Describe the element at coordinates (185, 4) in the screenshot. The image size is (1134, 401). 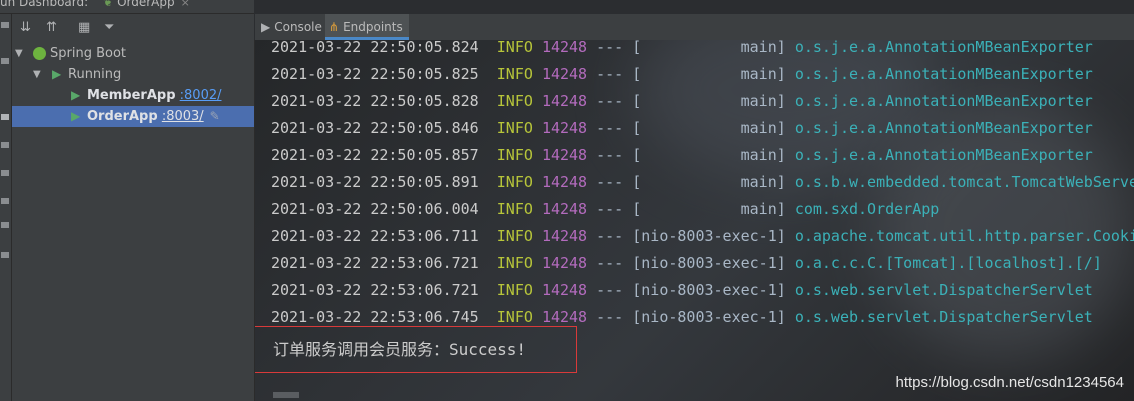
I see `close-icon: ×` at that location.